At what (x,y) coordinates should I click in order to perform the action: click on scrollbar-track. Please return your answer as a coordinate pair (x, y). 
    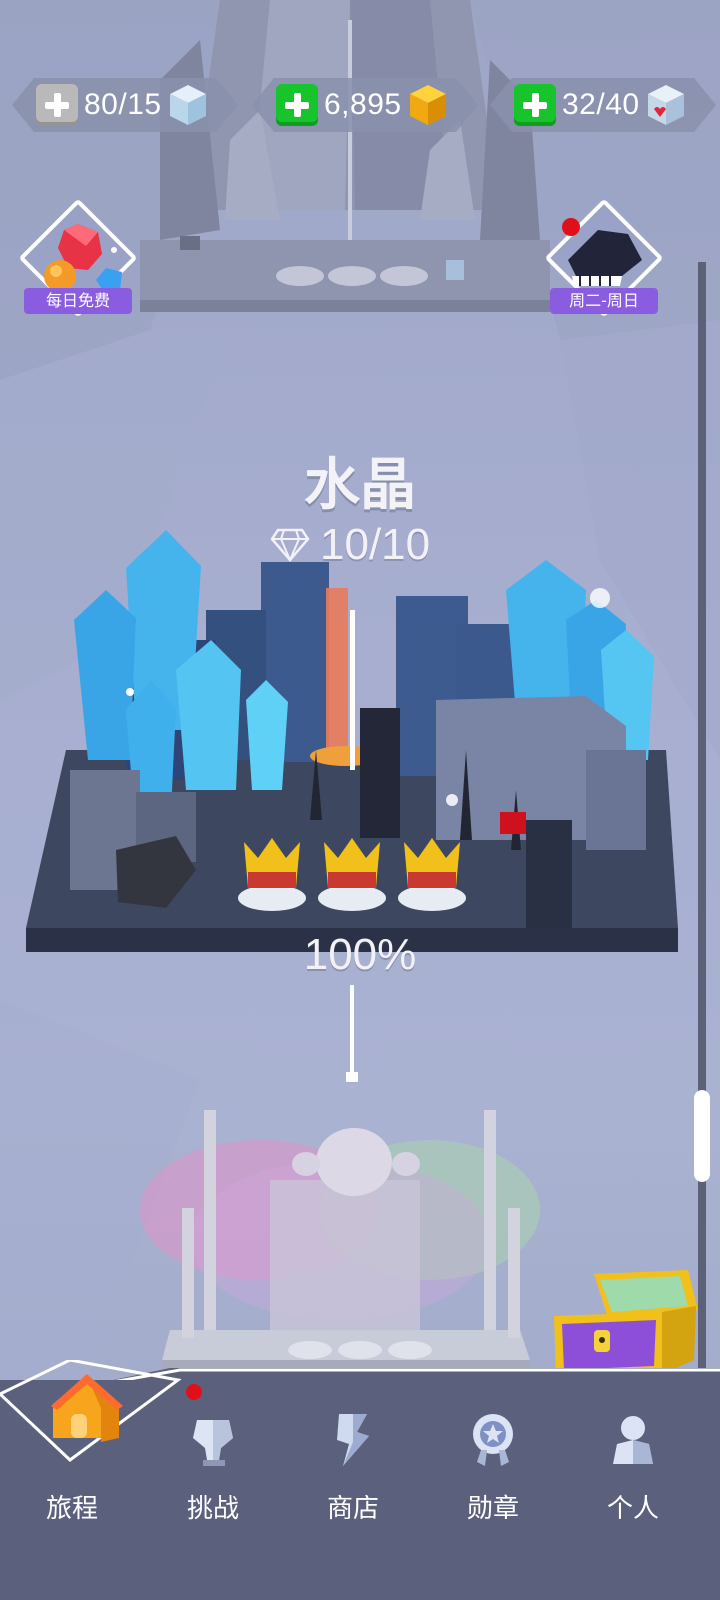
    Looking at the image, I should click on (702, 822).